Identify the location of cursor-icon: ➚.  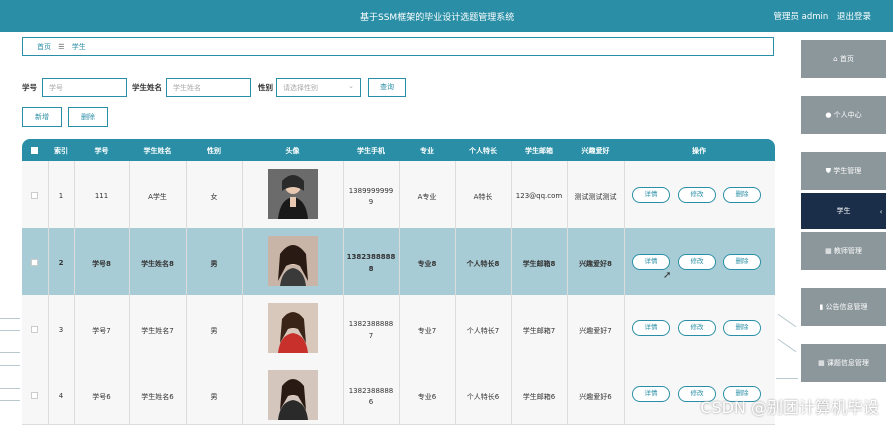
(667, 275).